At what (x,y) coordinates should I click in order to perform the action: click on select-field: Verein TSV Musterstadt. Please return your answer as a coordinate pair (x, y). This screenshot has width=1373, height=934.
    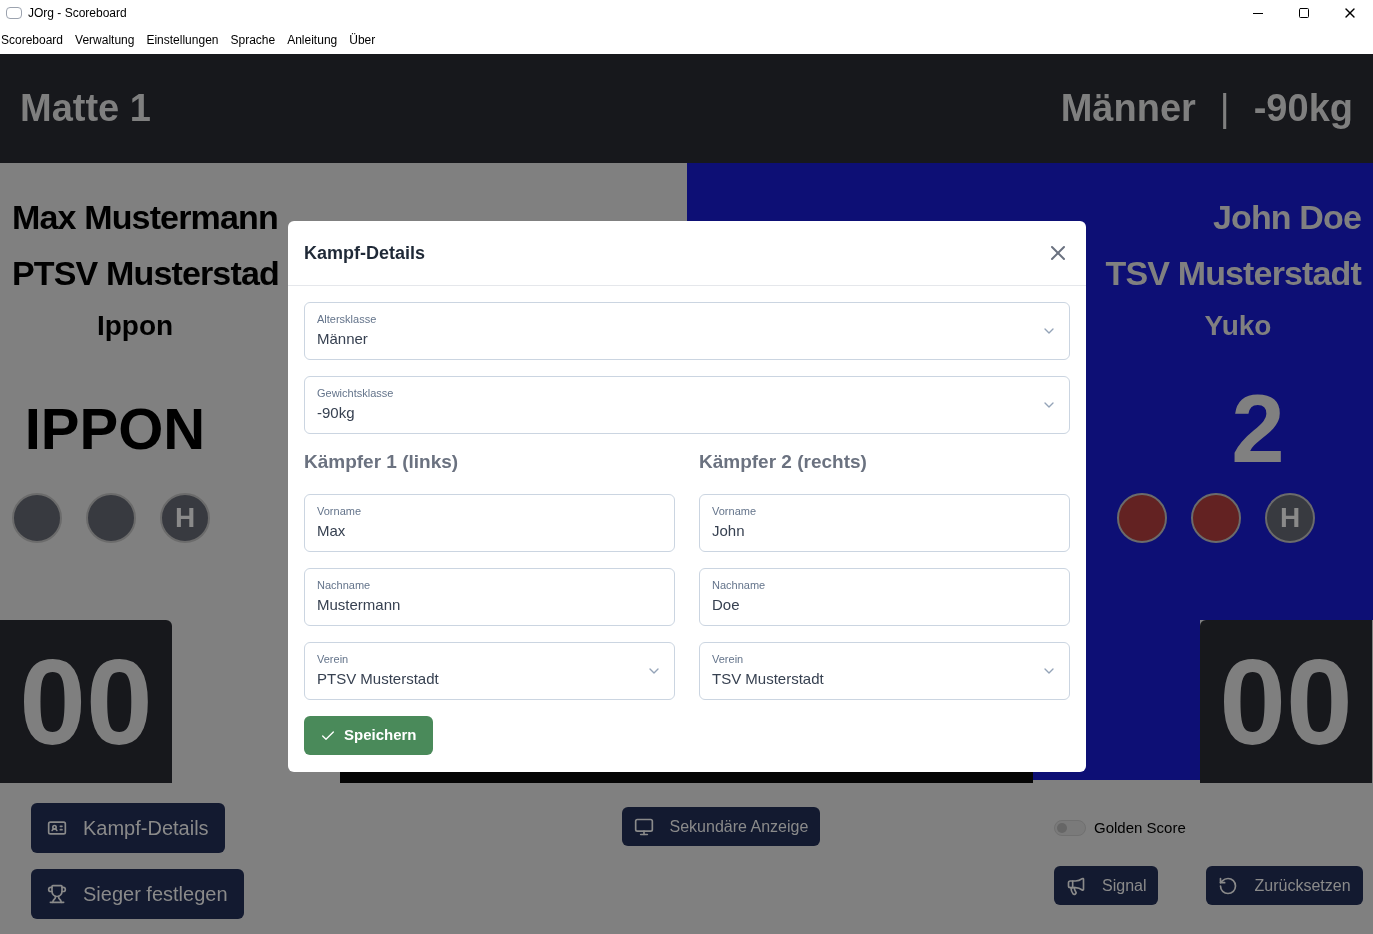
    Looking at the image, I should click on (884, 671).